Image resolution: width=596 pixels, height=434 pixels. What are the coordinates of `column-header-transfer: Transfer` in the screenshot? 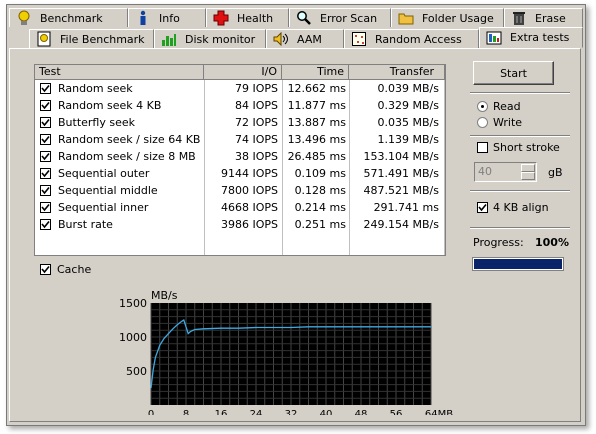 It's located at (397, 72).